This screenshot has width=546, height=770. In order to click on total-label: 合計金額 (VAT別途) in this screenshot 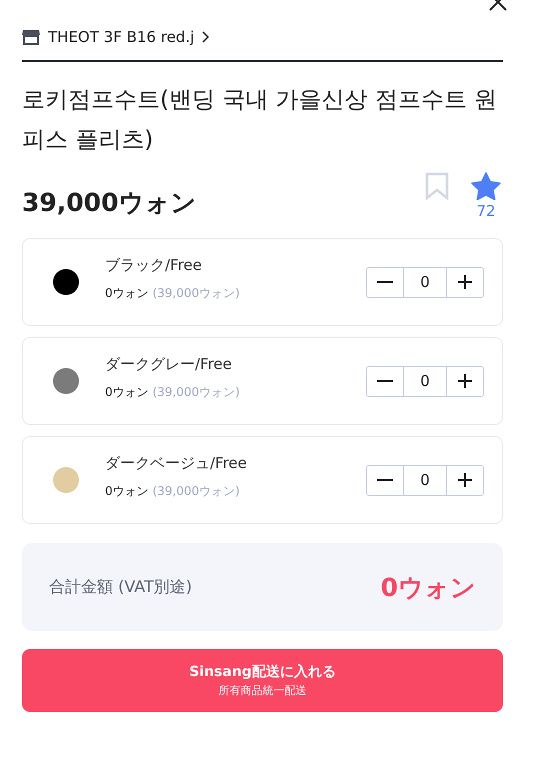, I will do `click(120, 587)`.